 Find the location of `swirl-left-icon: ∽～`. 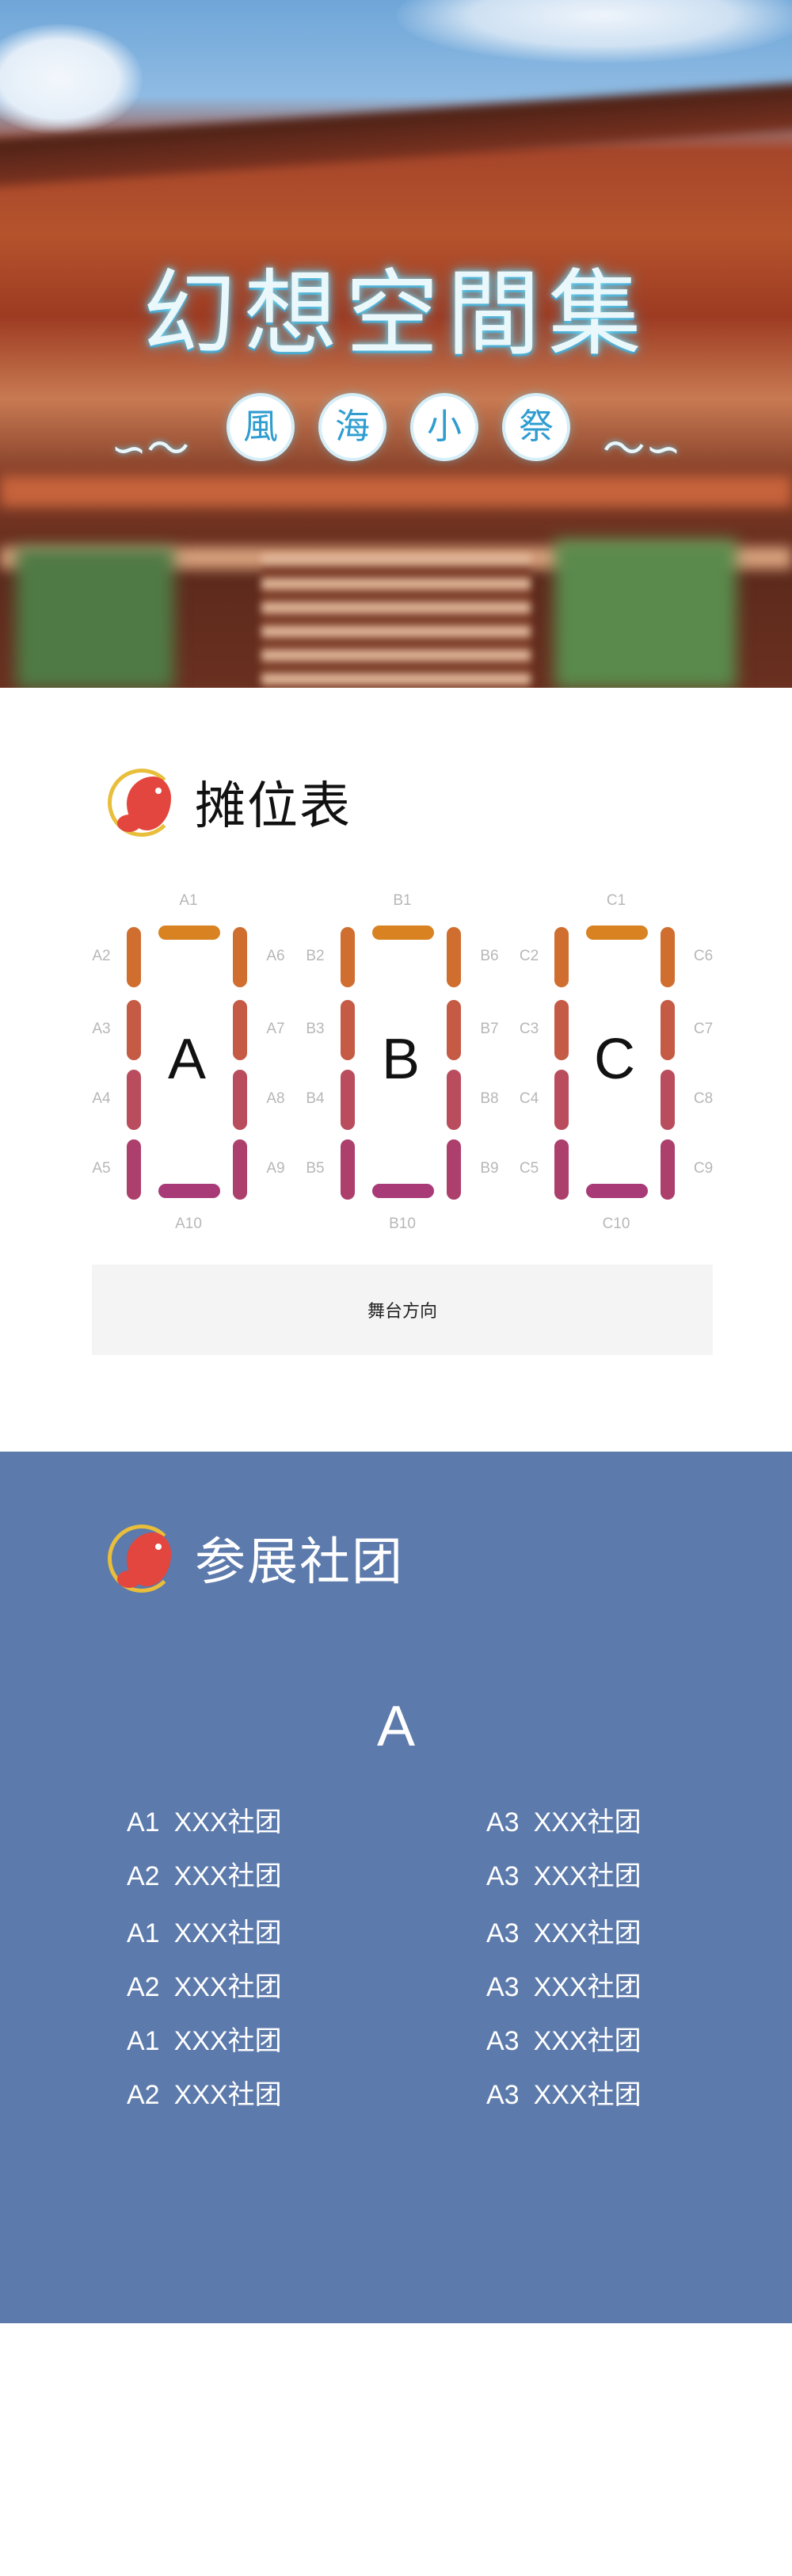

swirl-left-icon: ∽～ is located at coordinates (150, 449).